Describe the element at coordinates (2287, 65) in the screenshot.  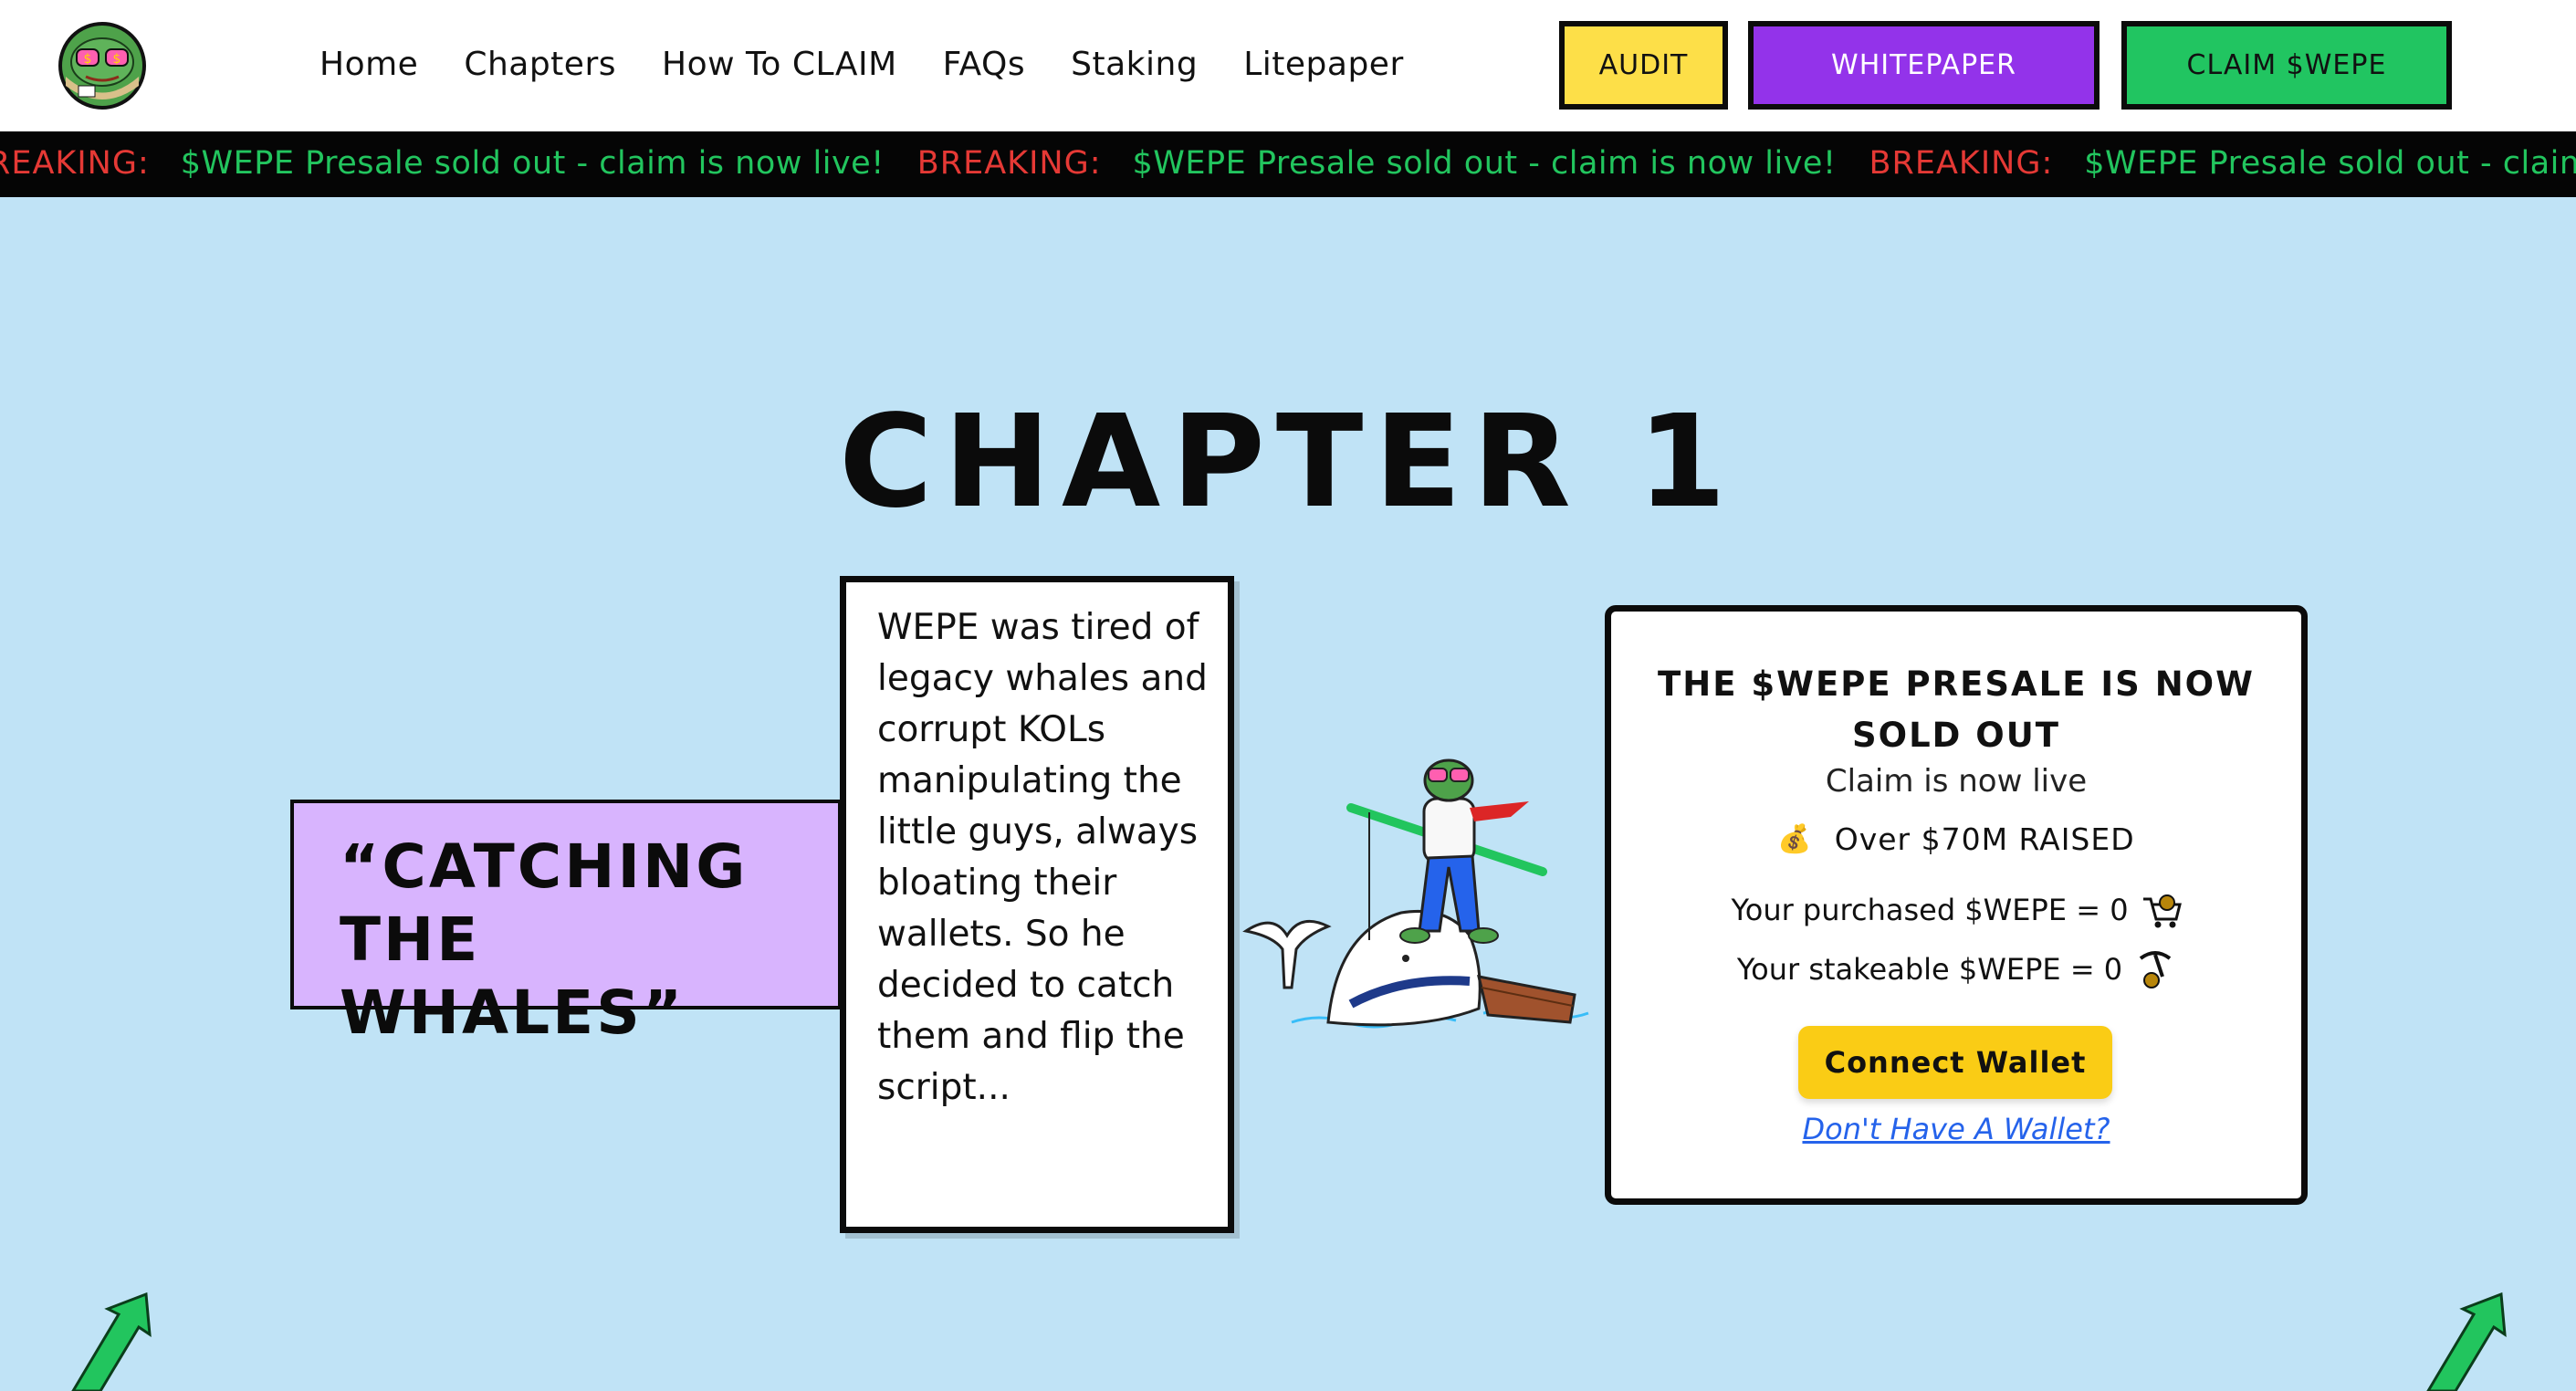
I see `claim-wepe-button: CLAIM $WEPE` at that location.